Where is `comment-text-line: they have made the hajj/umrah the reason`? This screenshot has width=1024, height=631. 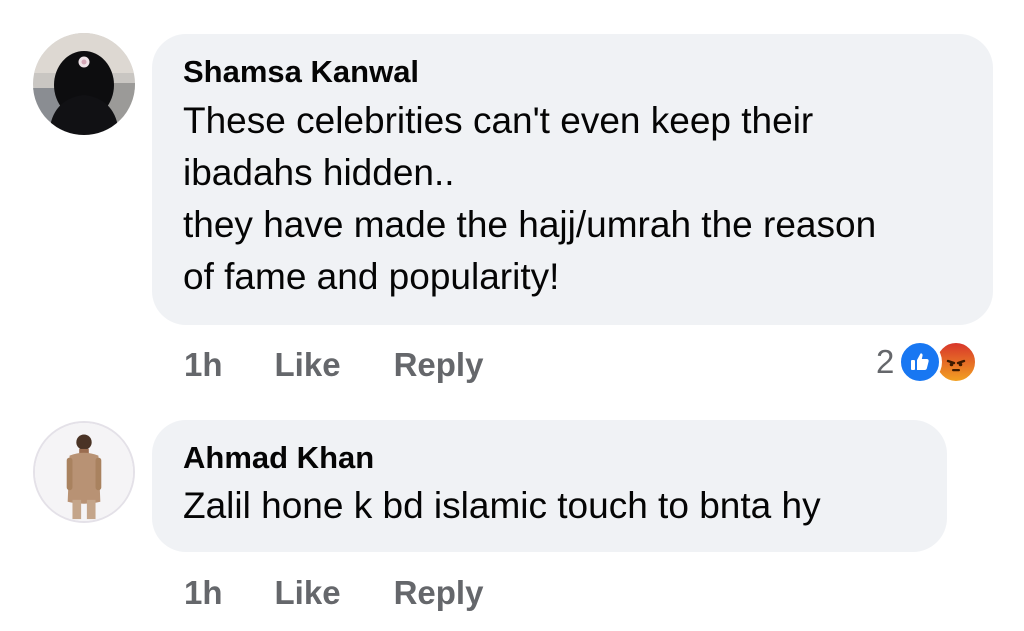
comment-text-line: they have made the hajj/umrah the reason is located at coordinates (530, 224).